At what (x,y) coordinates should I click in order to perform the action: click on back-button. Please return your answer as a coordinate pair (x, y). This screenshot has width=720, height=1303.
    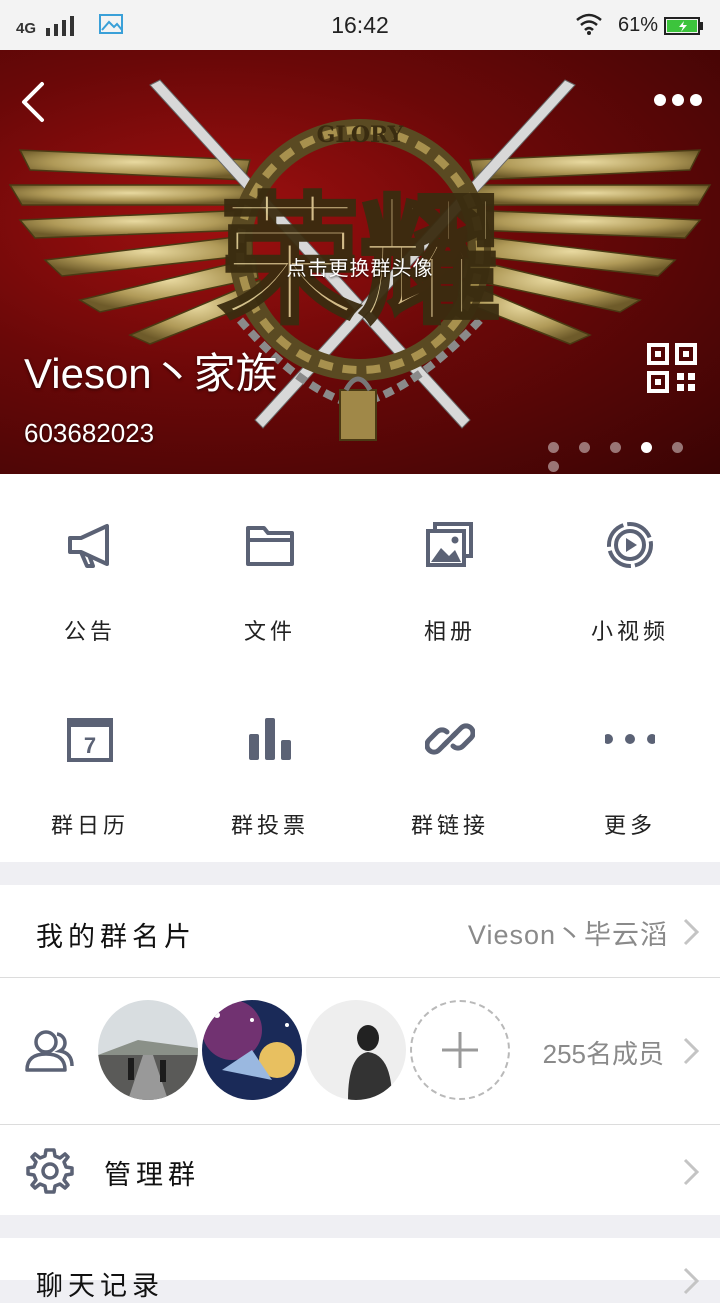
    Looking at the image, I should click on (34, 102).